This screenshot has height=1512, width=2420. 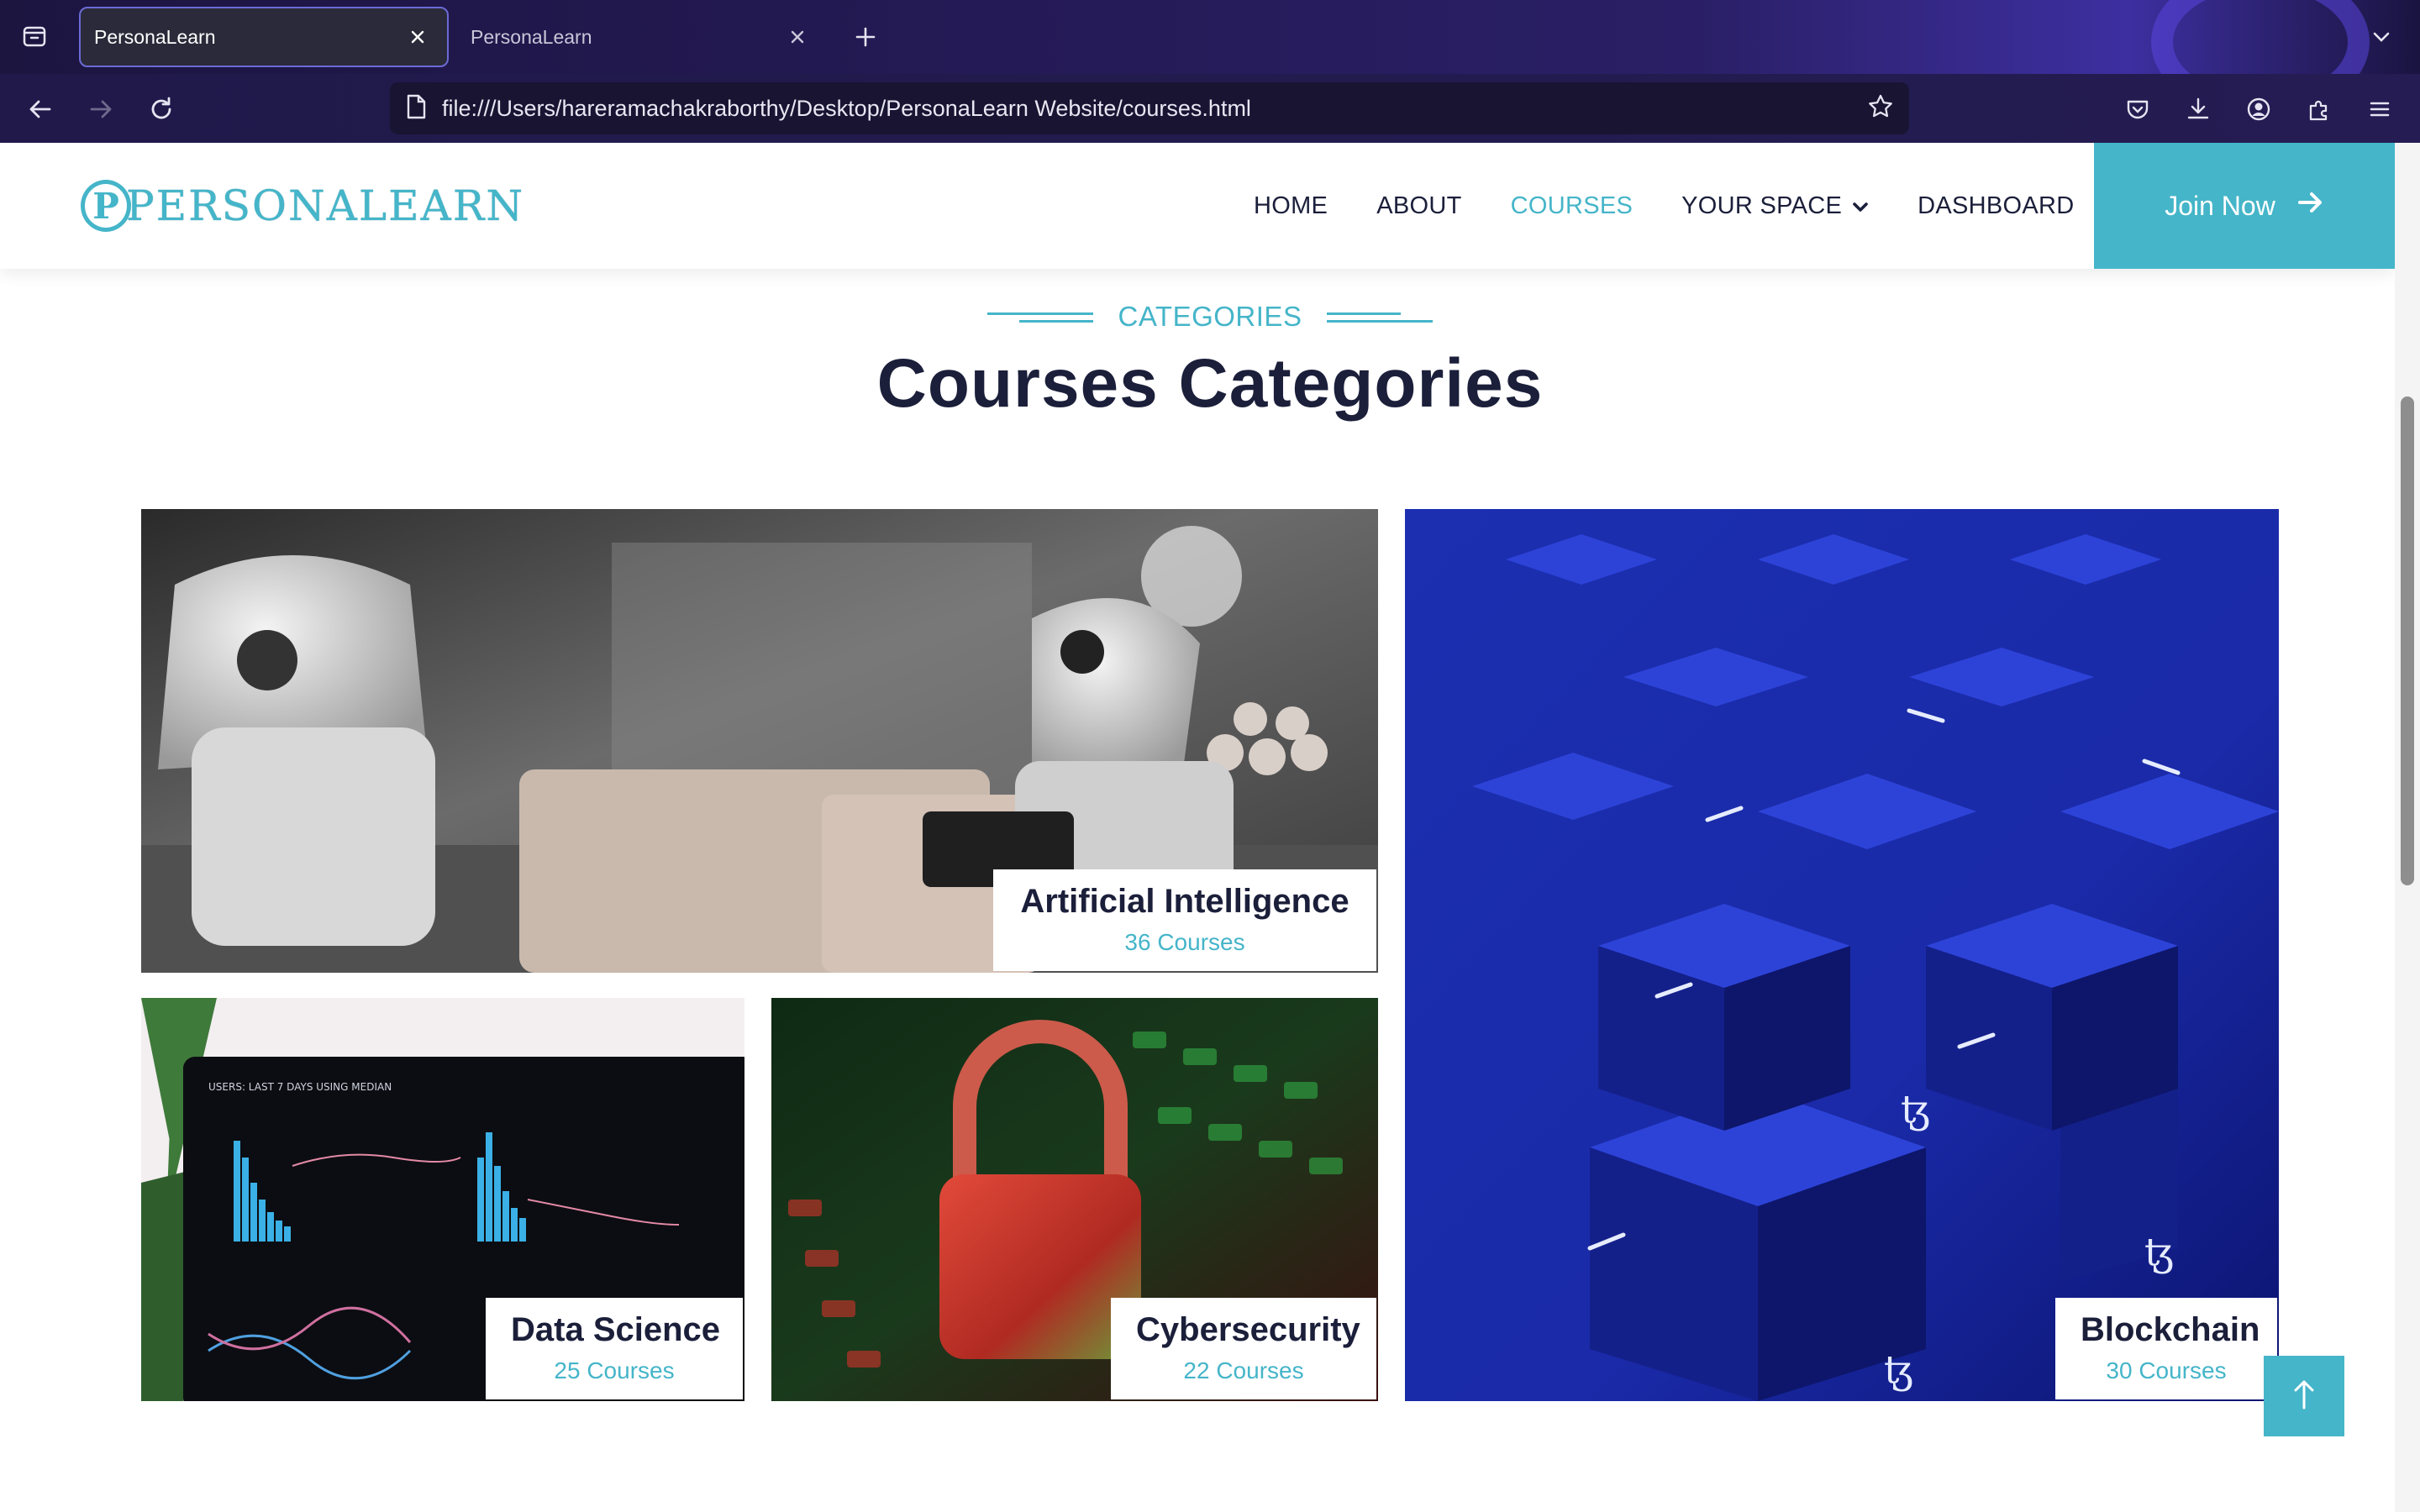 What do you see at coordinates (106, 206) in the screenshot?
I see `logo-mark: P` at bounding box center [106, 206].